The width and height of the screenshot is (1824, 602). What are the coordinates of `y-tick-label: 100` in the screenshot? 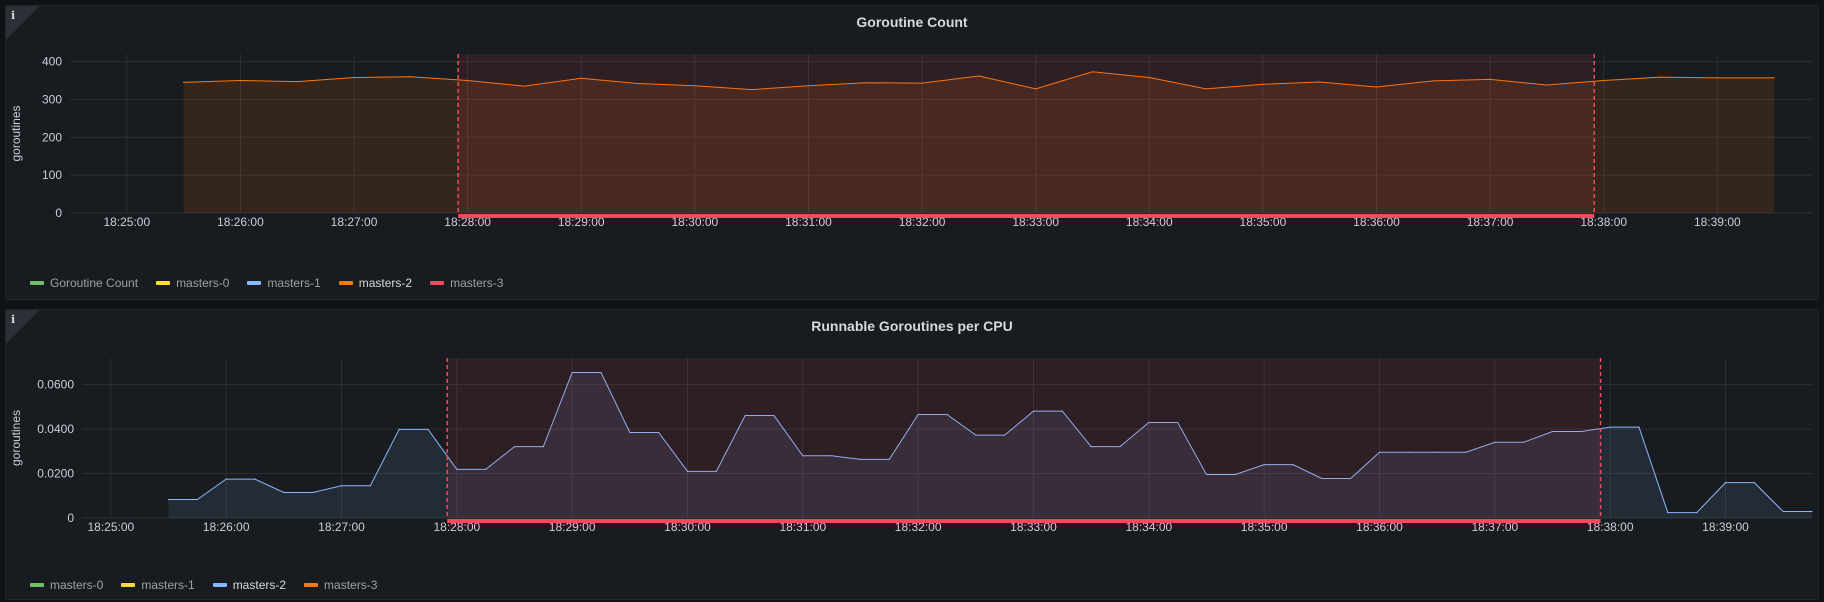 It's located at (52, 175).